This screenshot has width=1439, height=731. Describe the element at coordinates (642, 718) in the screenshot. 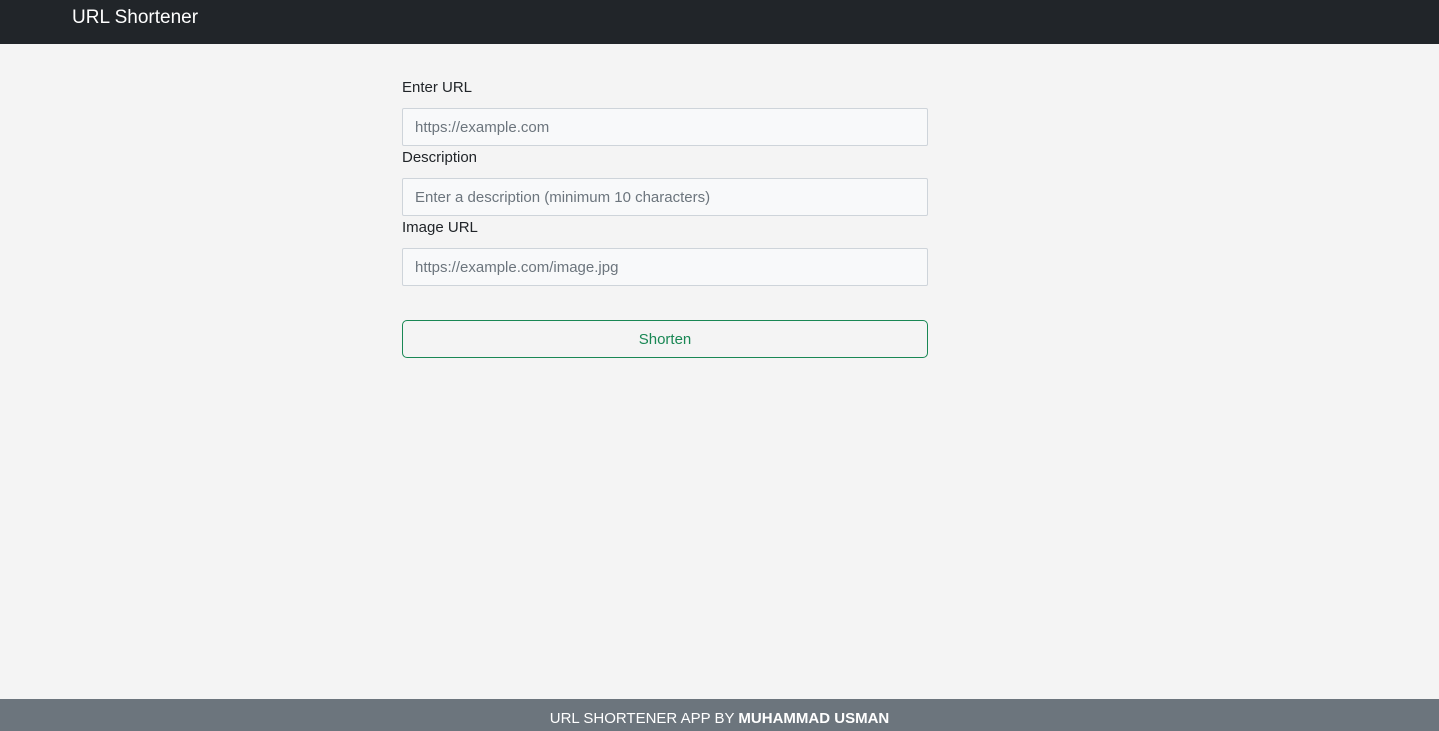

I see `footer-prefix: URL Shortener App by` at that location.